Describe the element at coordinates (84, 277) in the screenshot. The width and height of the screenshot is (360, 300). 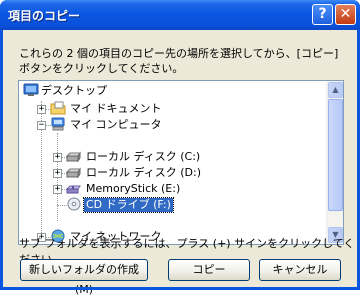
I see `new-folder-button: 新しいフォルダの作成(M)` at that location.